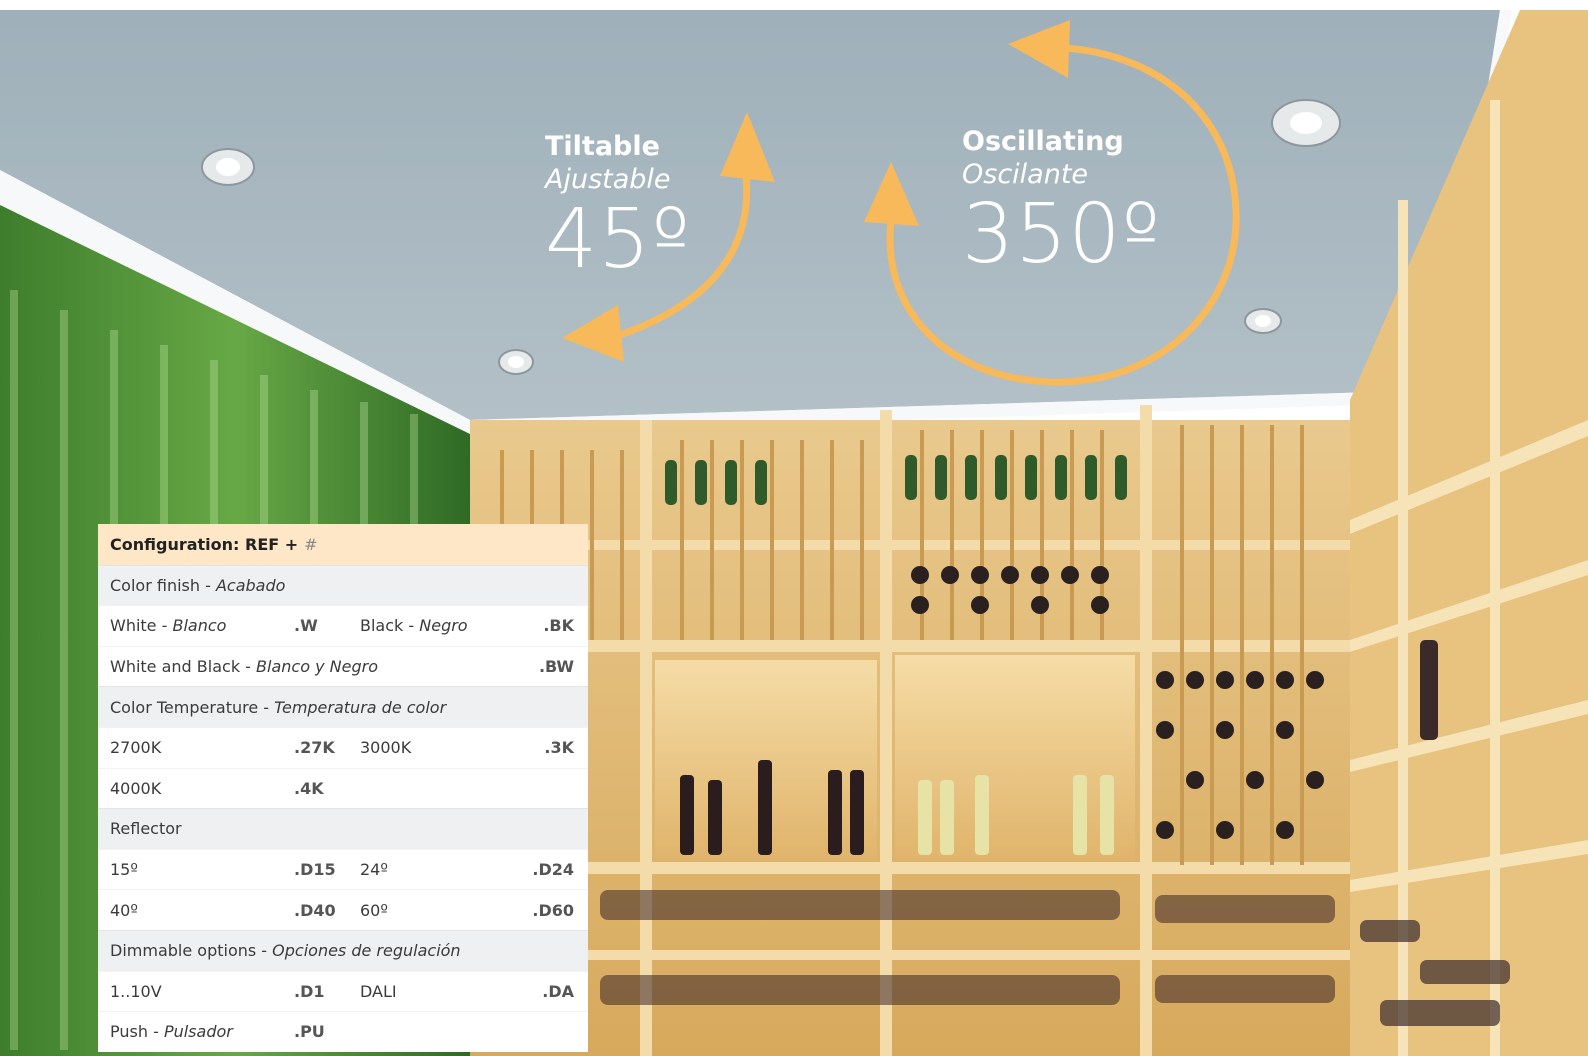 The image size is (1588, 1056). Describe the element at coordinates (602, 146) in the screenshot. I see `tilt-title: Tiltable` at that location.